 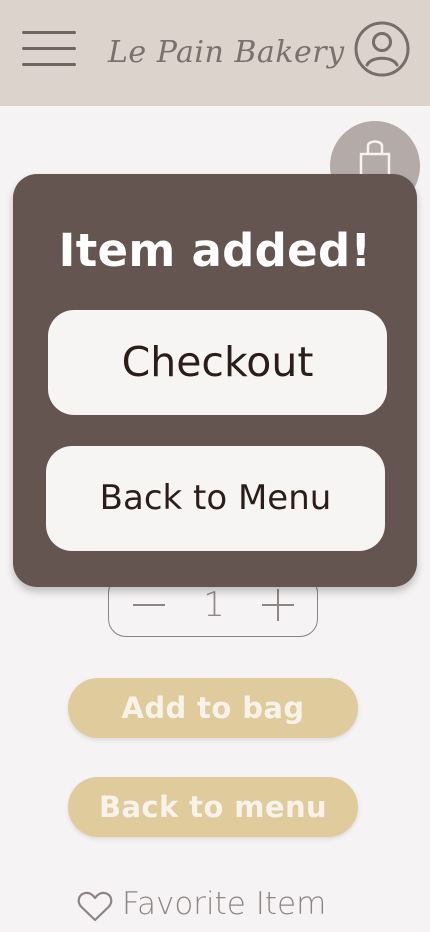 I want to click on quantity-value: 1, so click(x=214, y=605).